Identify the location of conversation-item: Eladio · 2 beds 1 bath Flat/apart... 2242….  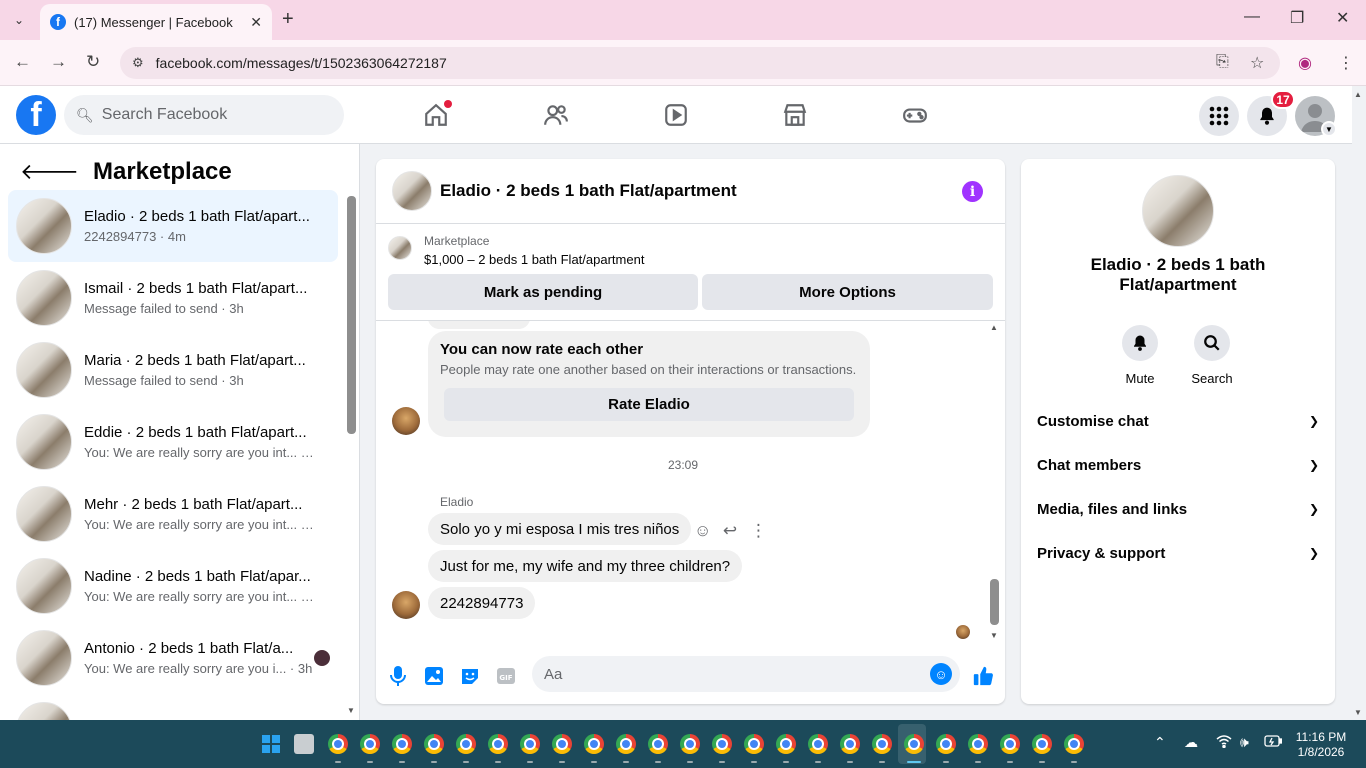
(173, 226).